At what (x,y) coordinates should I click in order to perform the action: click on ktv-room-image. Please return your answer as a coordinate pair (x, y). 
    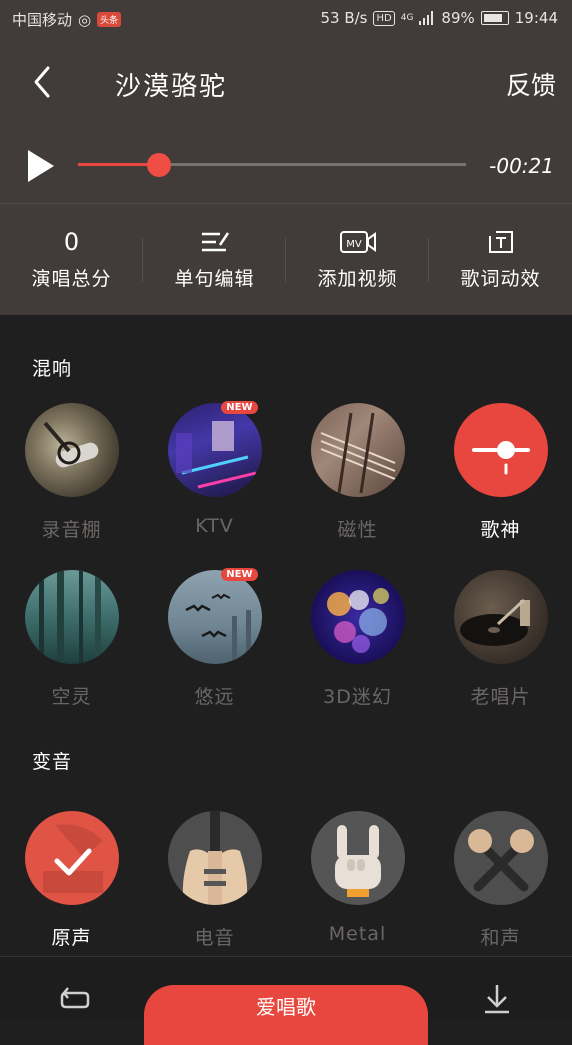
    Looking at the image, I should click on (214, 450).